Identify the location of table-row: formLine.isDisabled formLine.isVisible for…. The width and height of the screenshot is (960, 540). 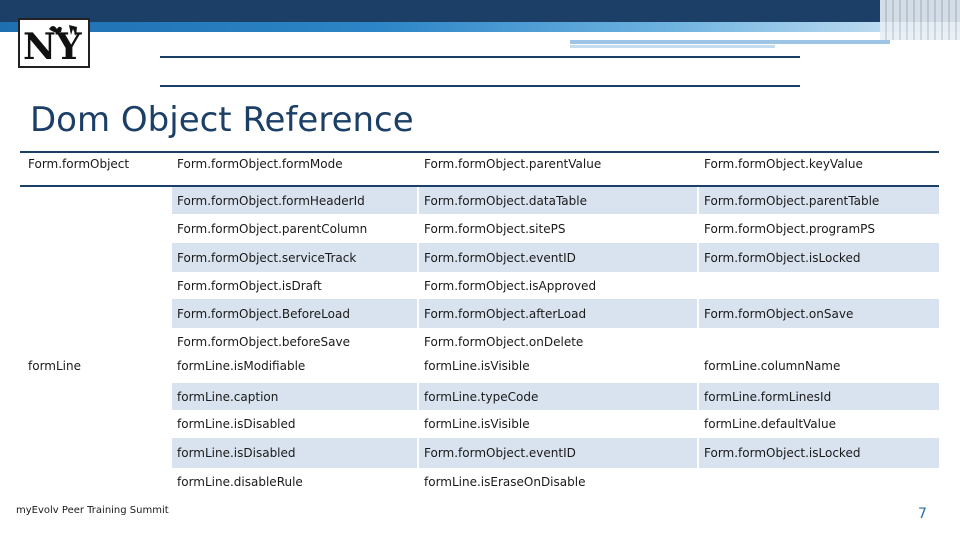
(479, 424).